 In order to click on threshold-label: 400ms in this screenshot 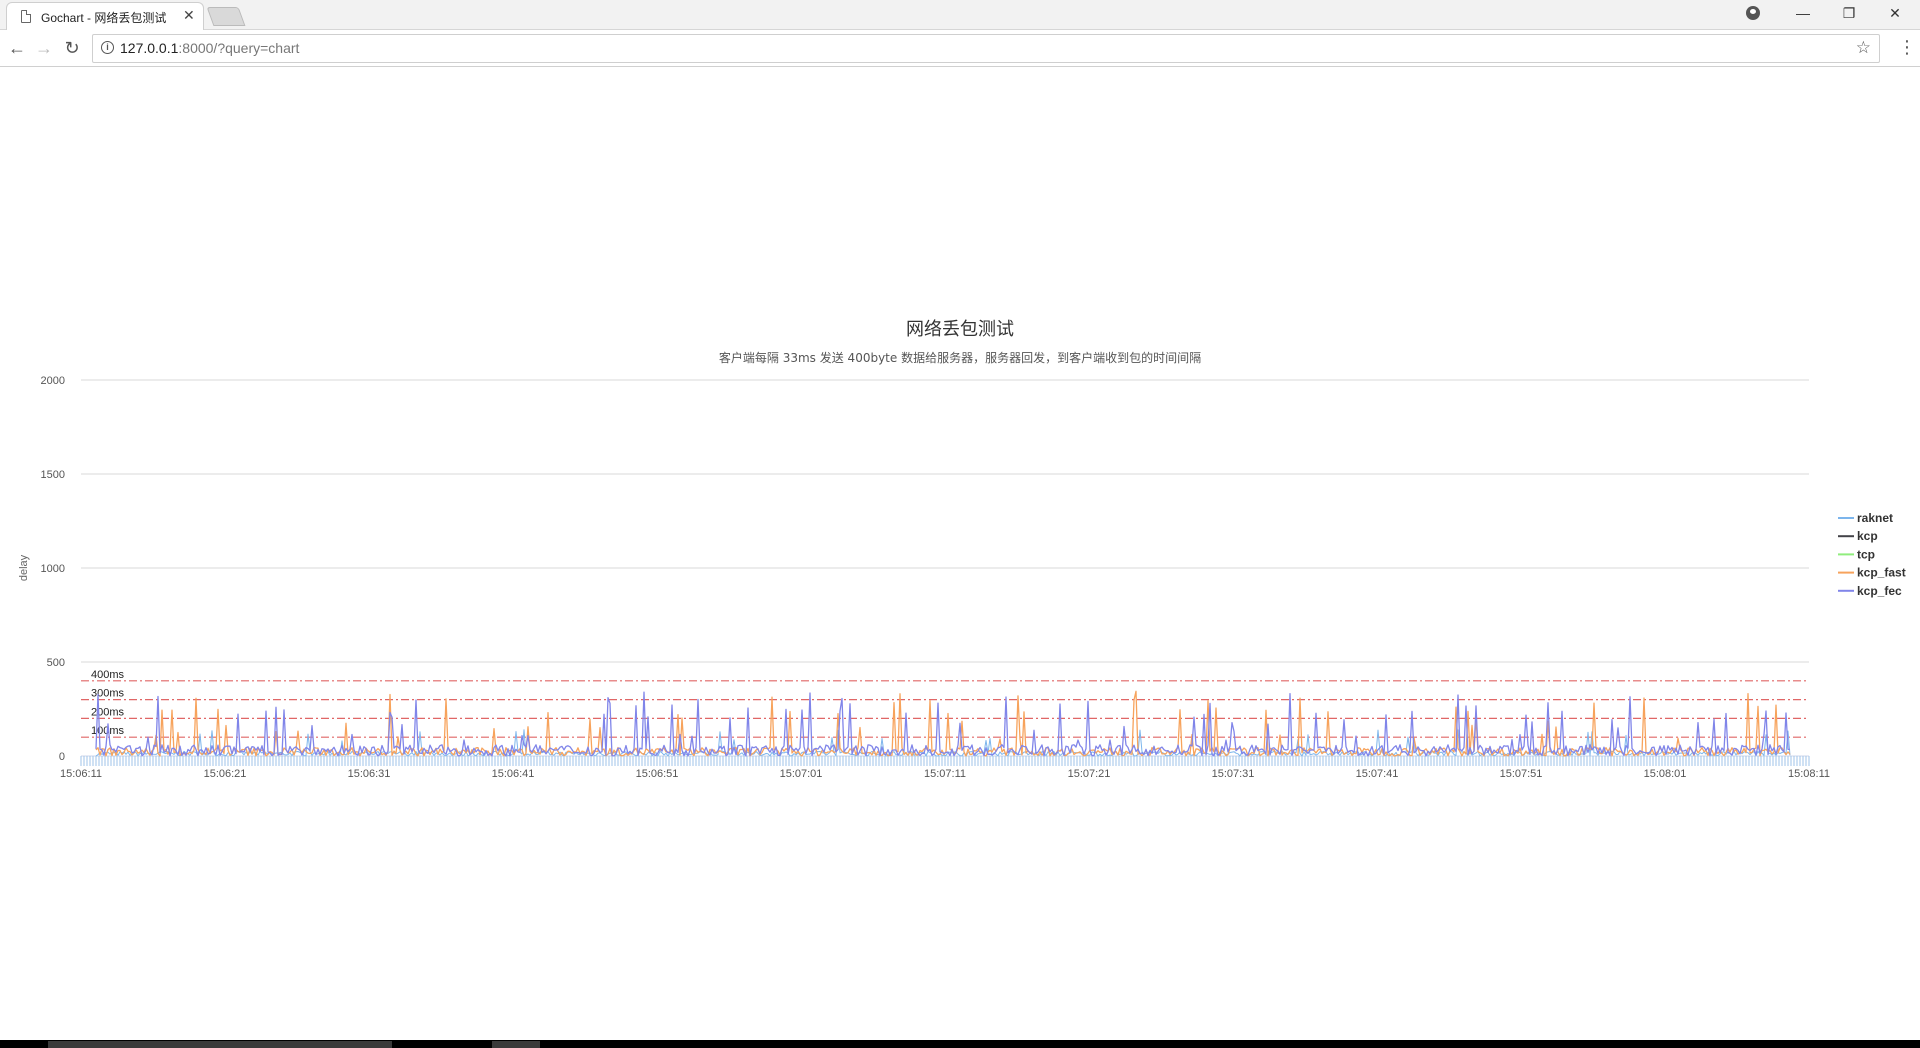, I will do `click(108, 675)`.